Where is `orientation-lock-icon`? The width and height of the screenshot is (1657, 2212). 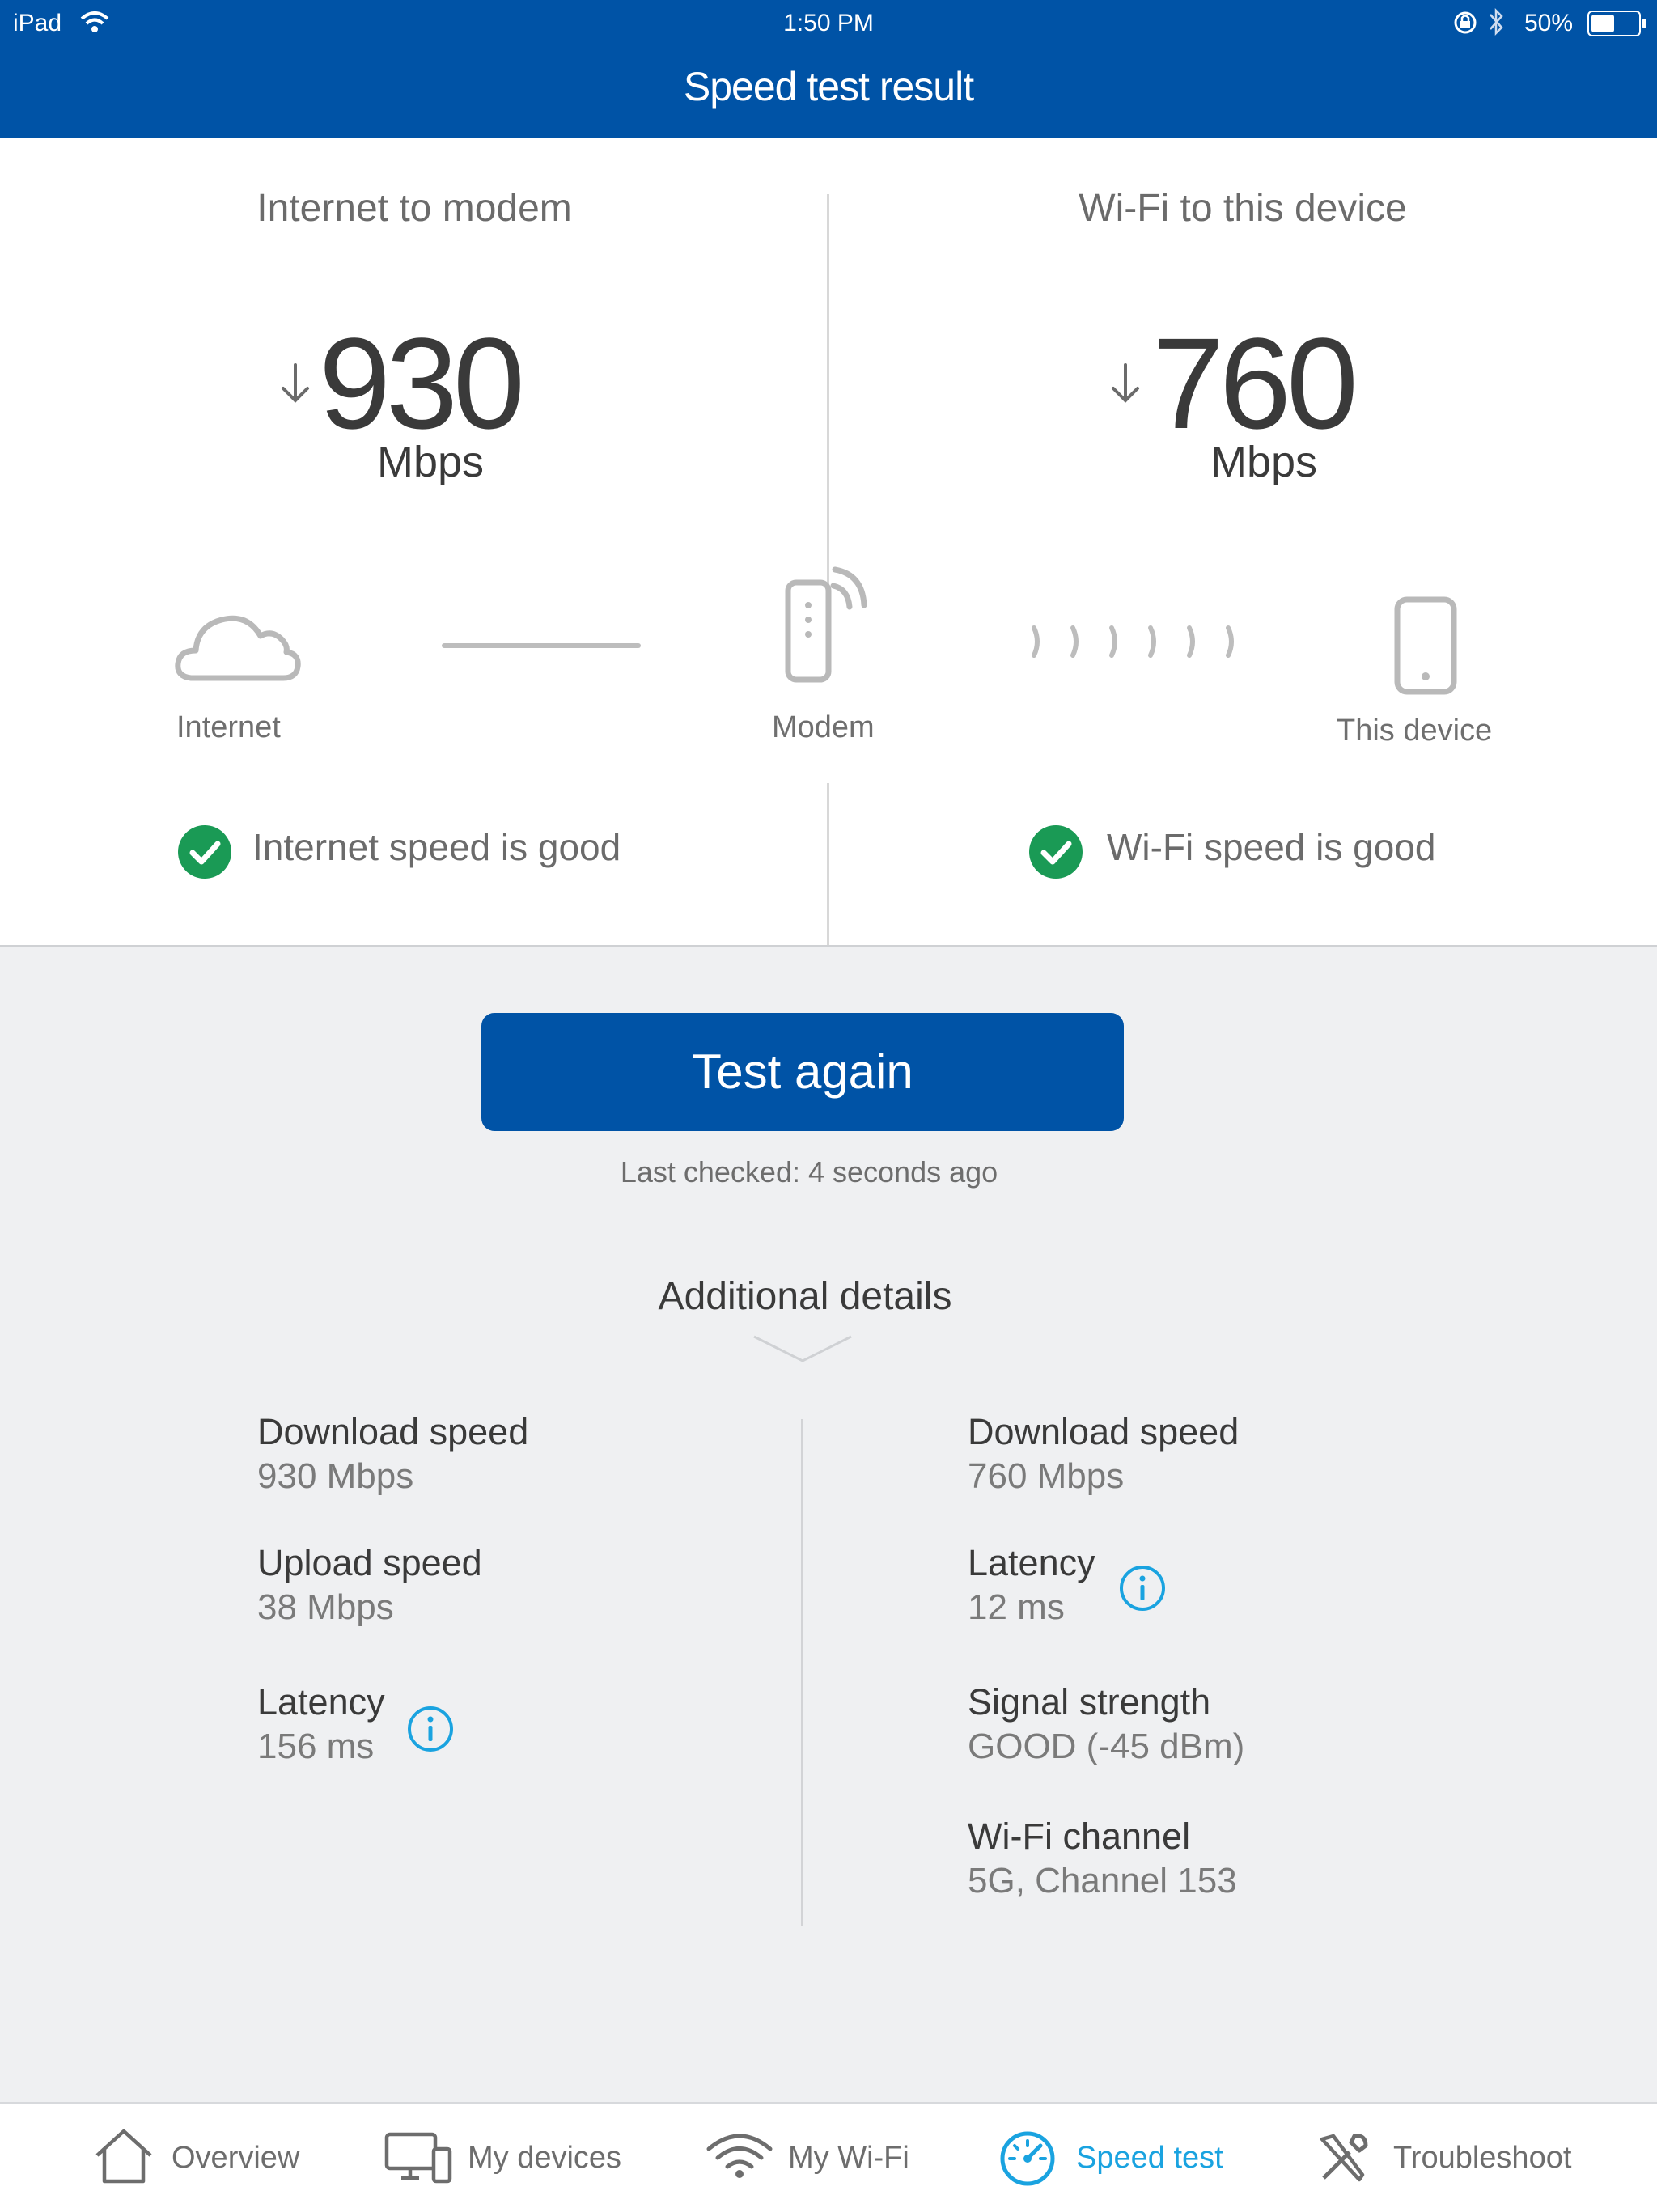 orientation-lock-icon is located at coordinates (1465, 22).